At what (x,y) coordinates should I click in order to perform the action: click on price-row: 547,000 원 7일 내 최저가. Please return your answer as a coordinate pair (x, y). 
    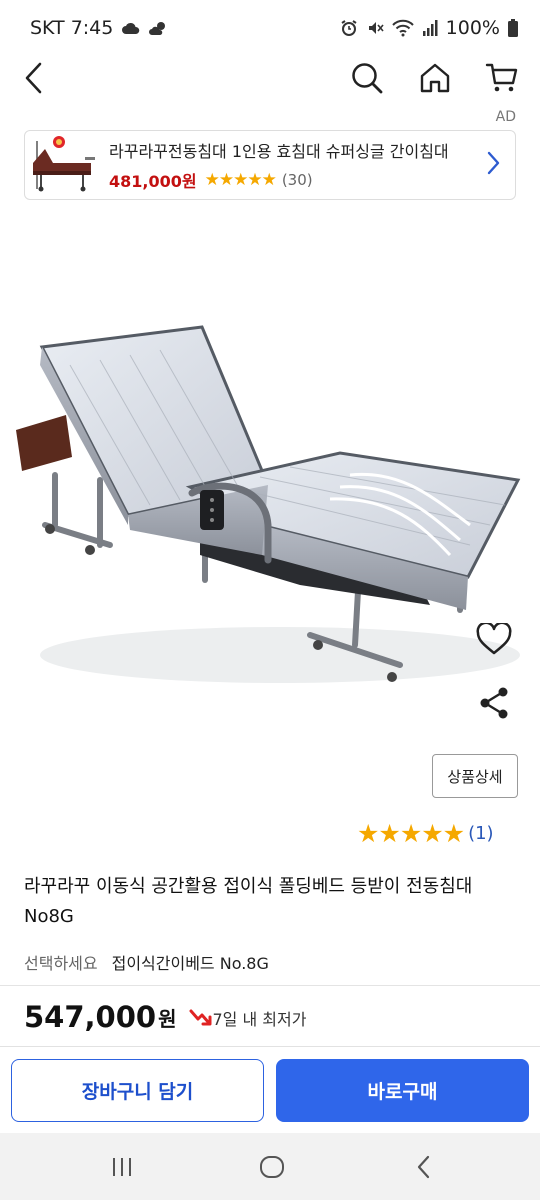
    Looking at the image, I should click on (165, 1017).